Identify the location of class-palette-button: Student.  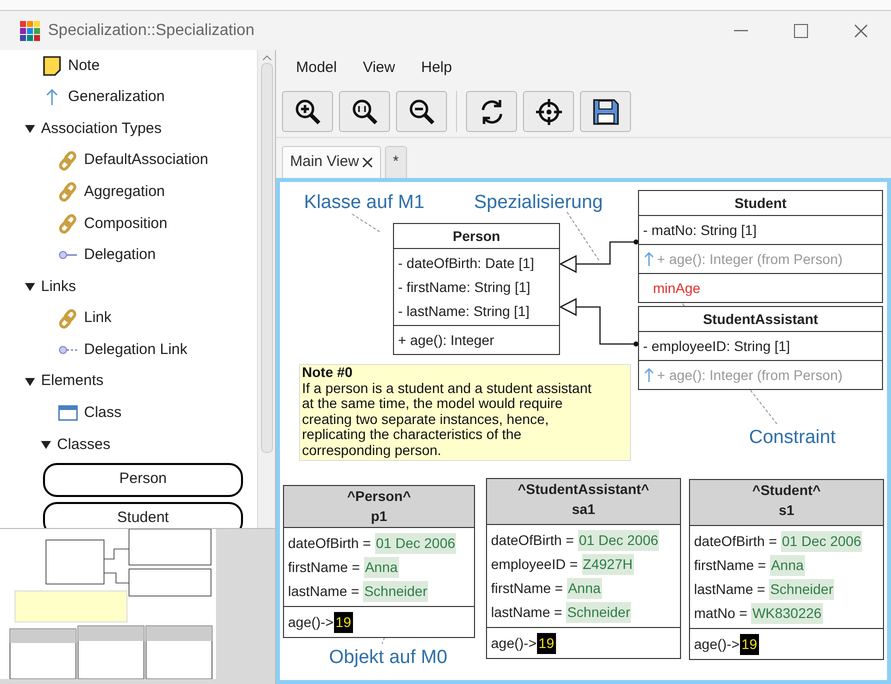
(143, 515).